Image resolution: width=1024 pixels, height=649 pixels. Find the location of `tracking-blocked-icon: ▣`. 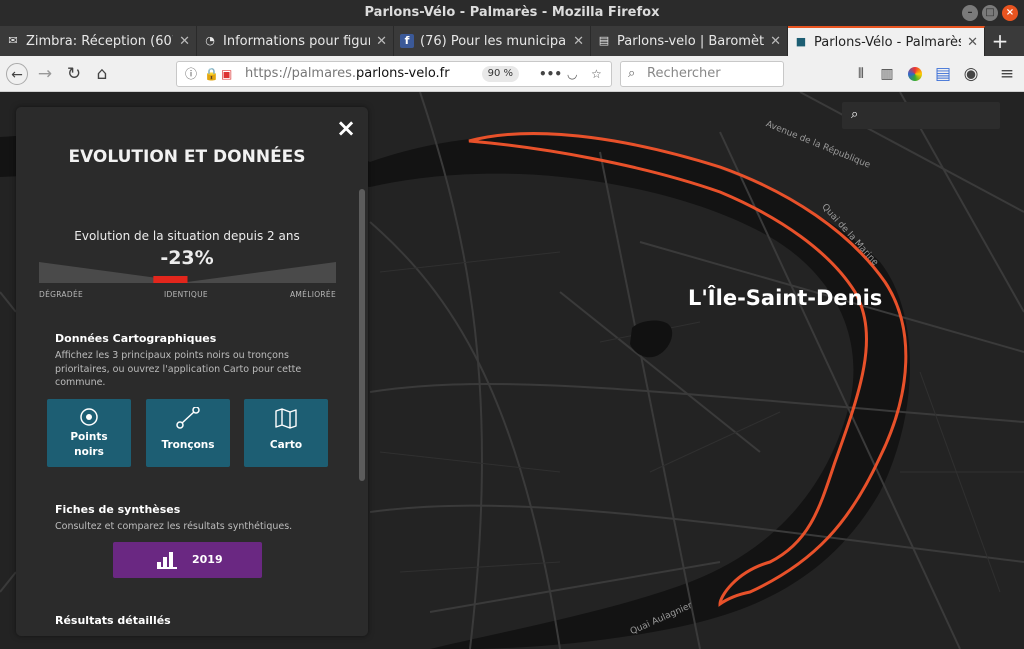

tracking-blocked-icon: ▣ is located at coordinates (226, 74).